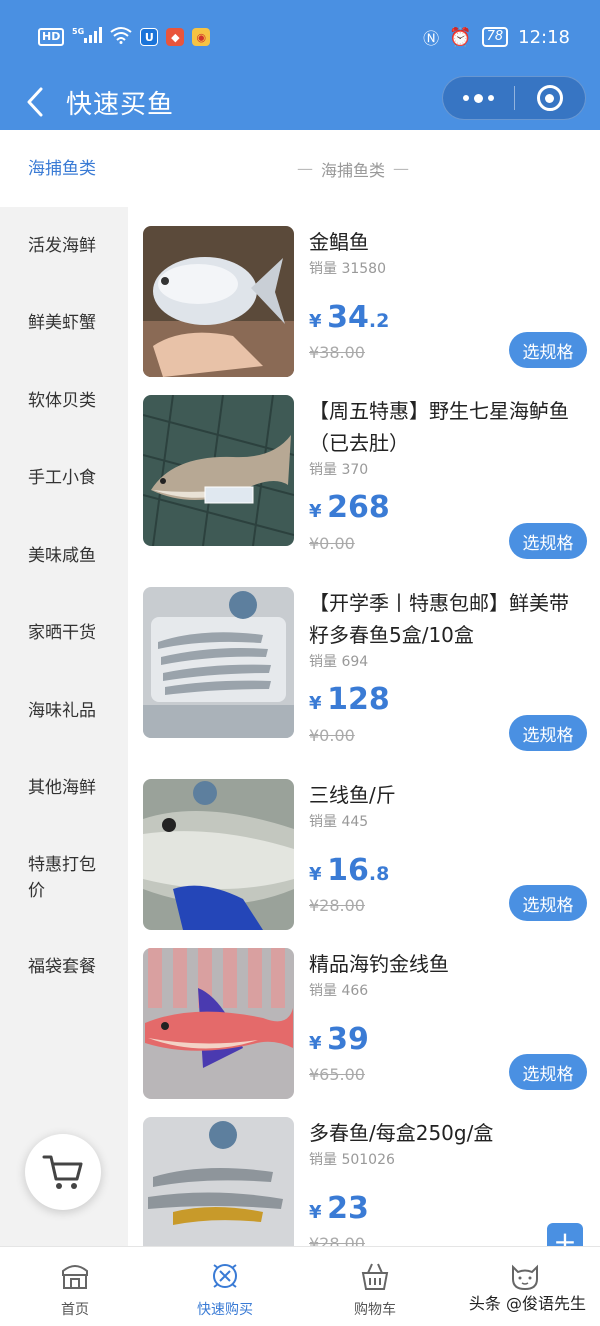  I want to click on sidebar-item-haibuyu: 海捕鱼类, so click(64, 168).